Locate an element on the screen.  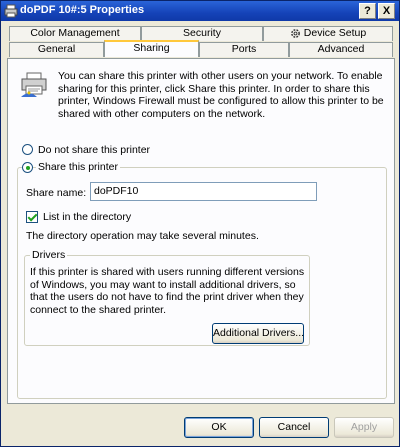
help-button: ? is located at coordinates (367, 11).